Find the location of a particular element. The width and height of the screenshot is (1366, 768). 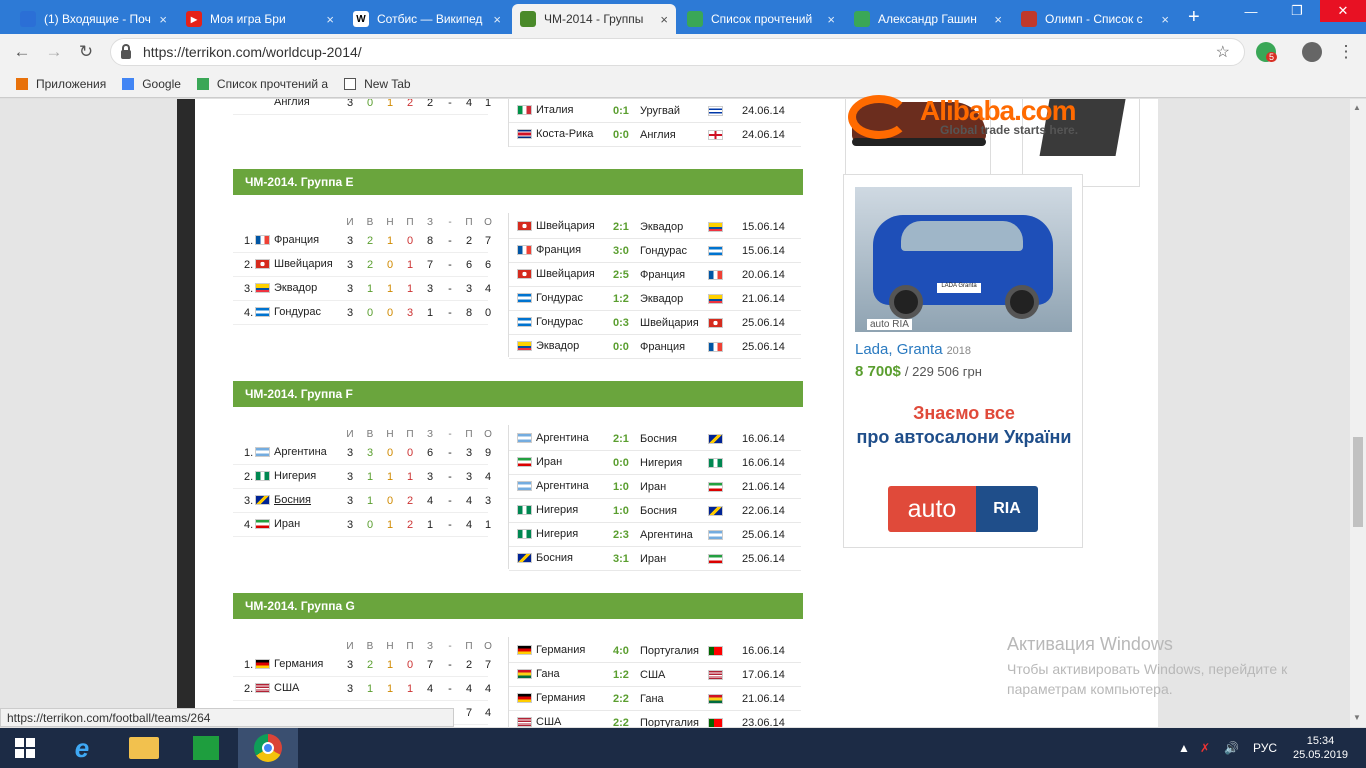

browser-tab: ▶ Моя игра Бри × is located at coordinates (260, 19).